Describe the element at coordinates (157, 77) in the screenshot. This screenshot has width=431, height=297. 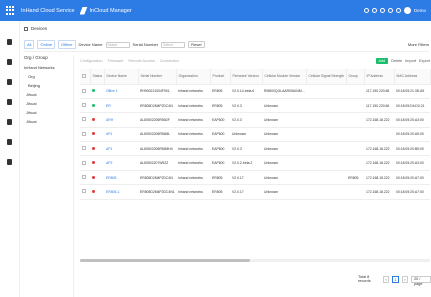
I see `column-header: Serial Number` at that location.